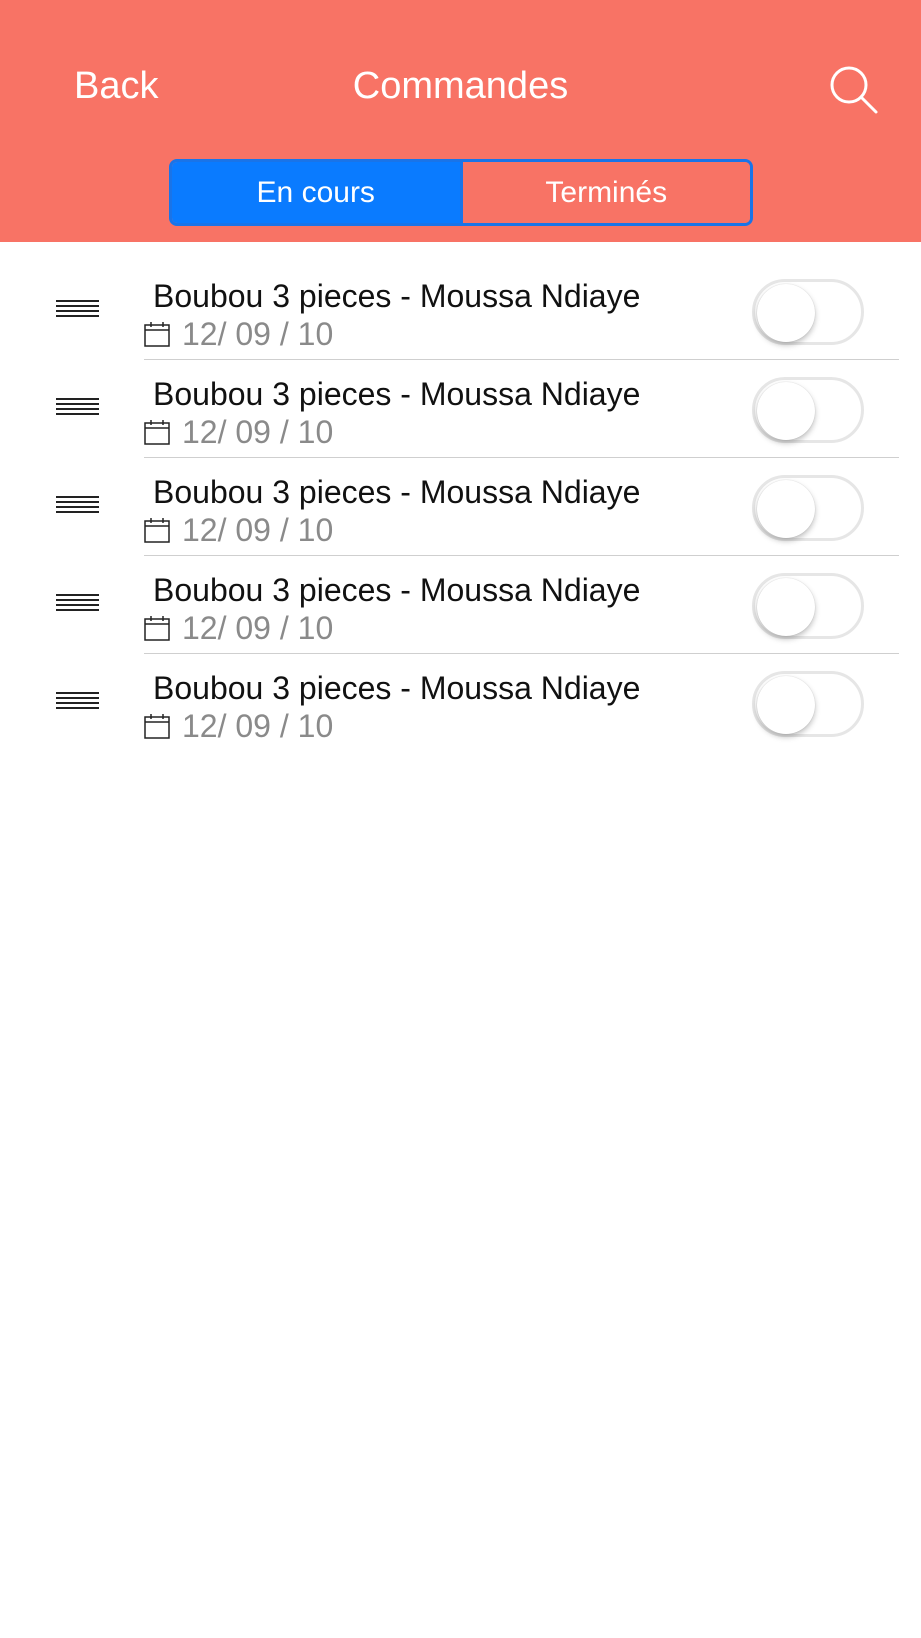  Describe the element at coordinates (460, 121) in the screenshot. I see `nav-header: Back Commandes En cours Terminés` at that location.